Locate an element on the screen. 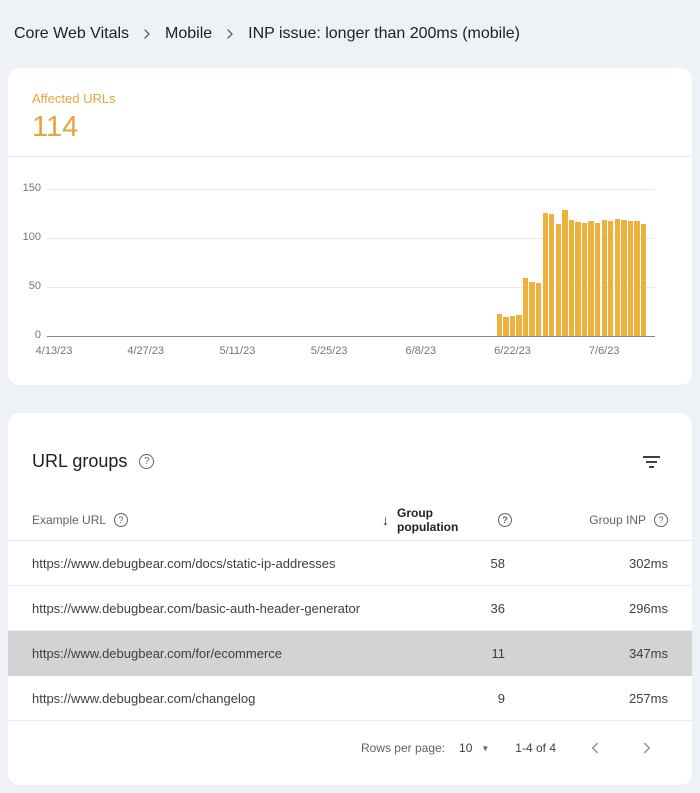 Image resolution: width=700 pixels, height=793 pixels. sort-descending-icon: ↓ is located at coordinates (385, 519).